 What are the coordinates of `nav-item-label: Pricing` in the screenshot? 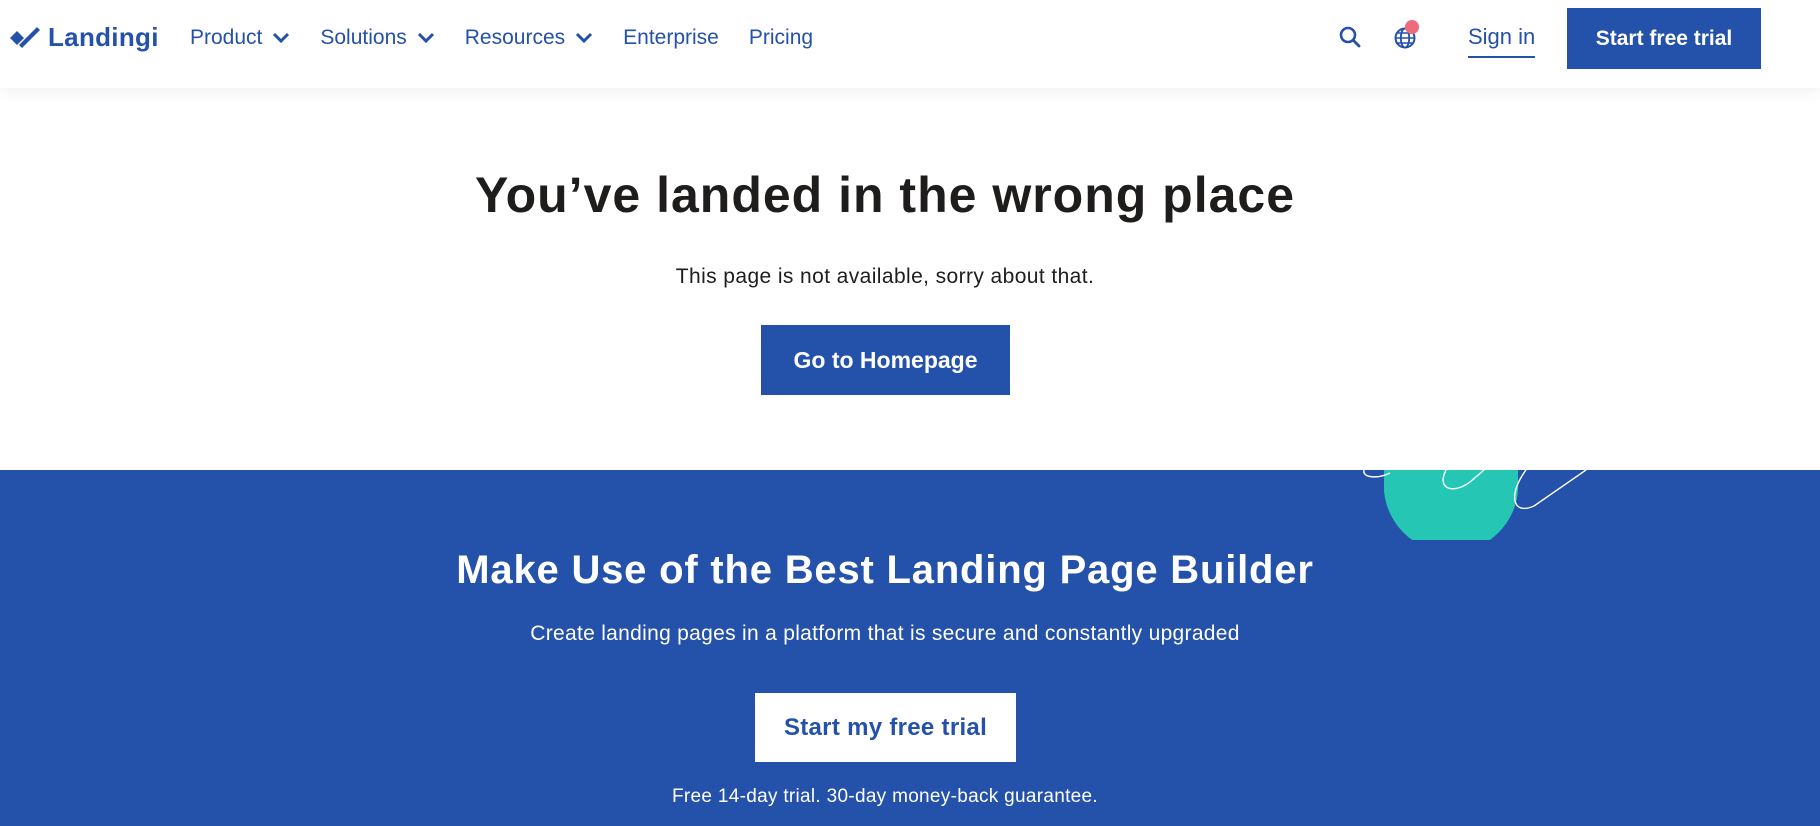 It's located at (781, 37).